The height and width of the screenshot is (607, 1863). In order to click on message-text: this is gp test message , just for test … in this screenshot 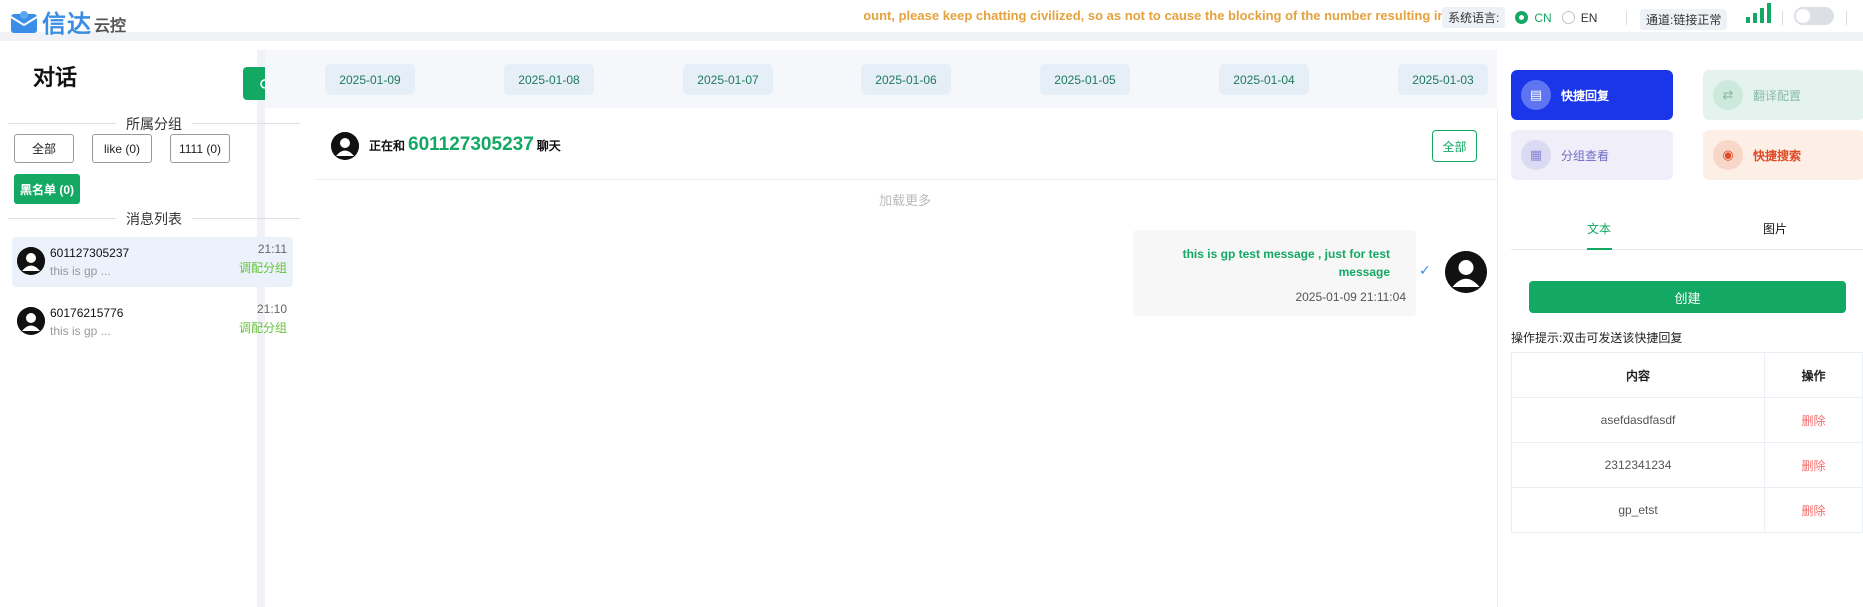, I will do `click(1286, 263)`.